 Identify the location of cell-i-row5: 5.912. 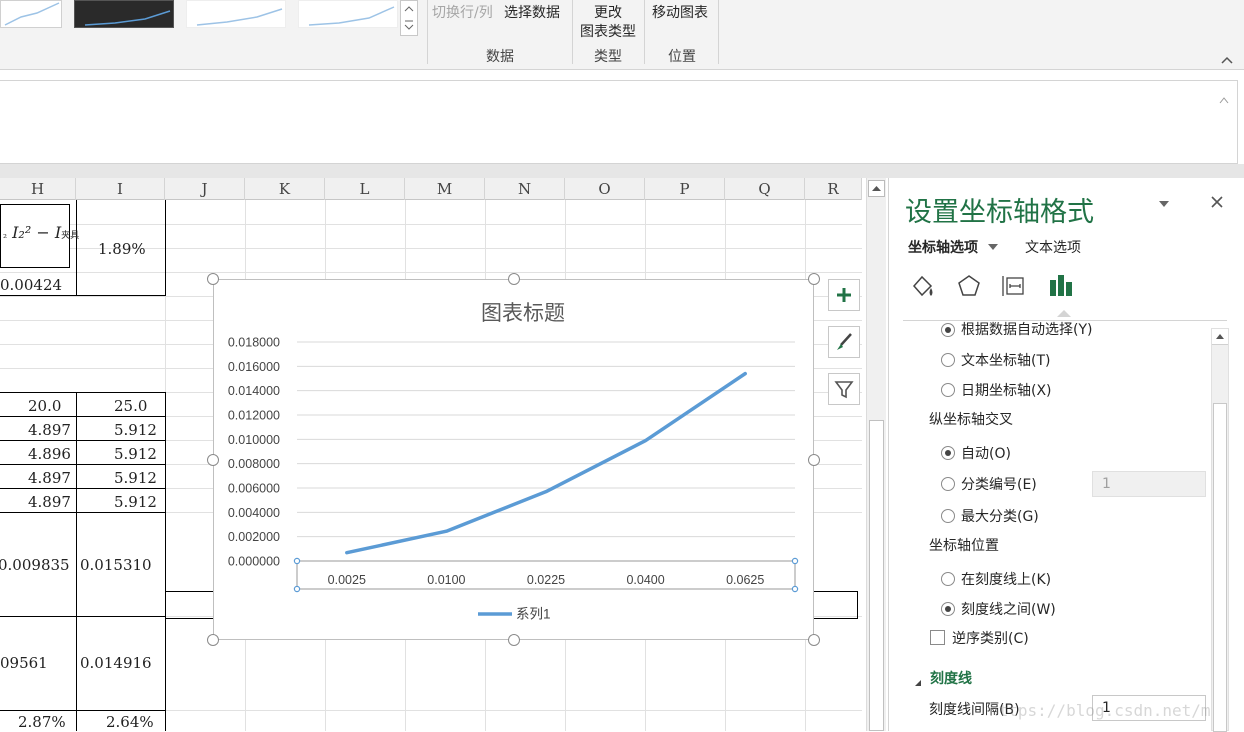
(135, 502).